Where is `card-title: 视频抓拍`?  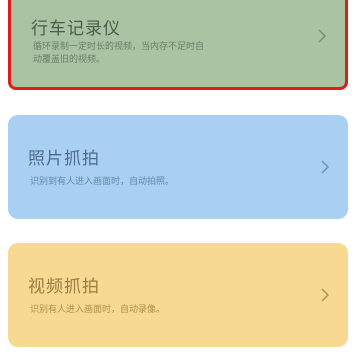
card-title: 视频抓拍 is located at coordinates (64, 287).